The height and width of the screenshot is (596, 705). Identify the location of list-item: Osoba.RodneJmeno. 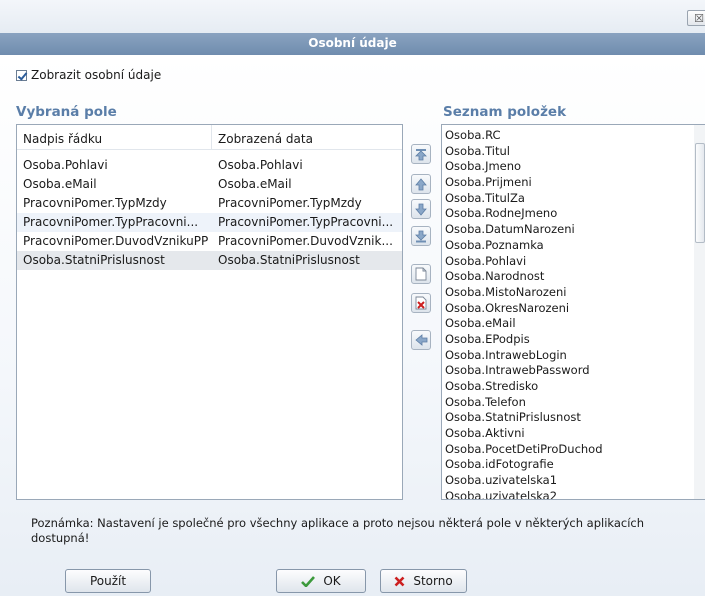
(573, 214).